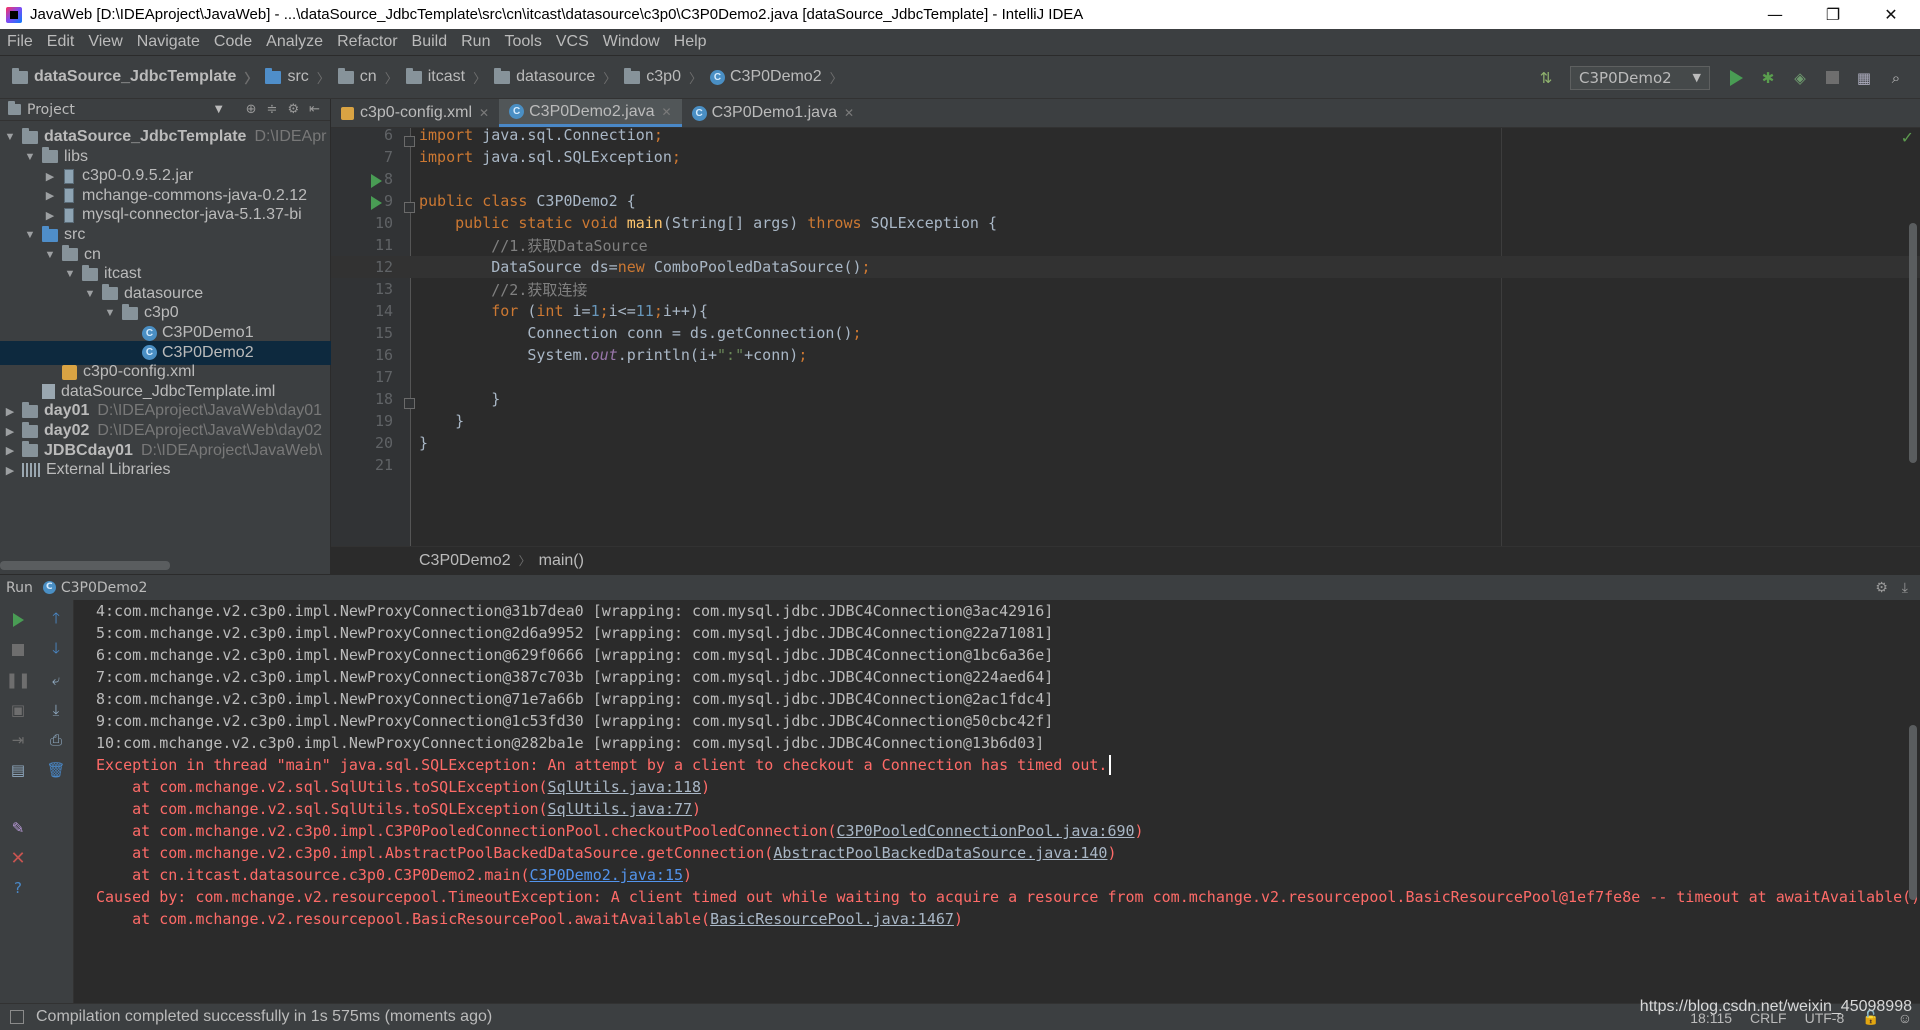 Image resolution: width=1920 pixels, height=1030 pixels. Describe the element at coordinates (233, 42) in the screenshot. I see `menu-code: Code` at that location.